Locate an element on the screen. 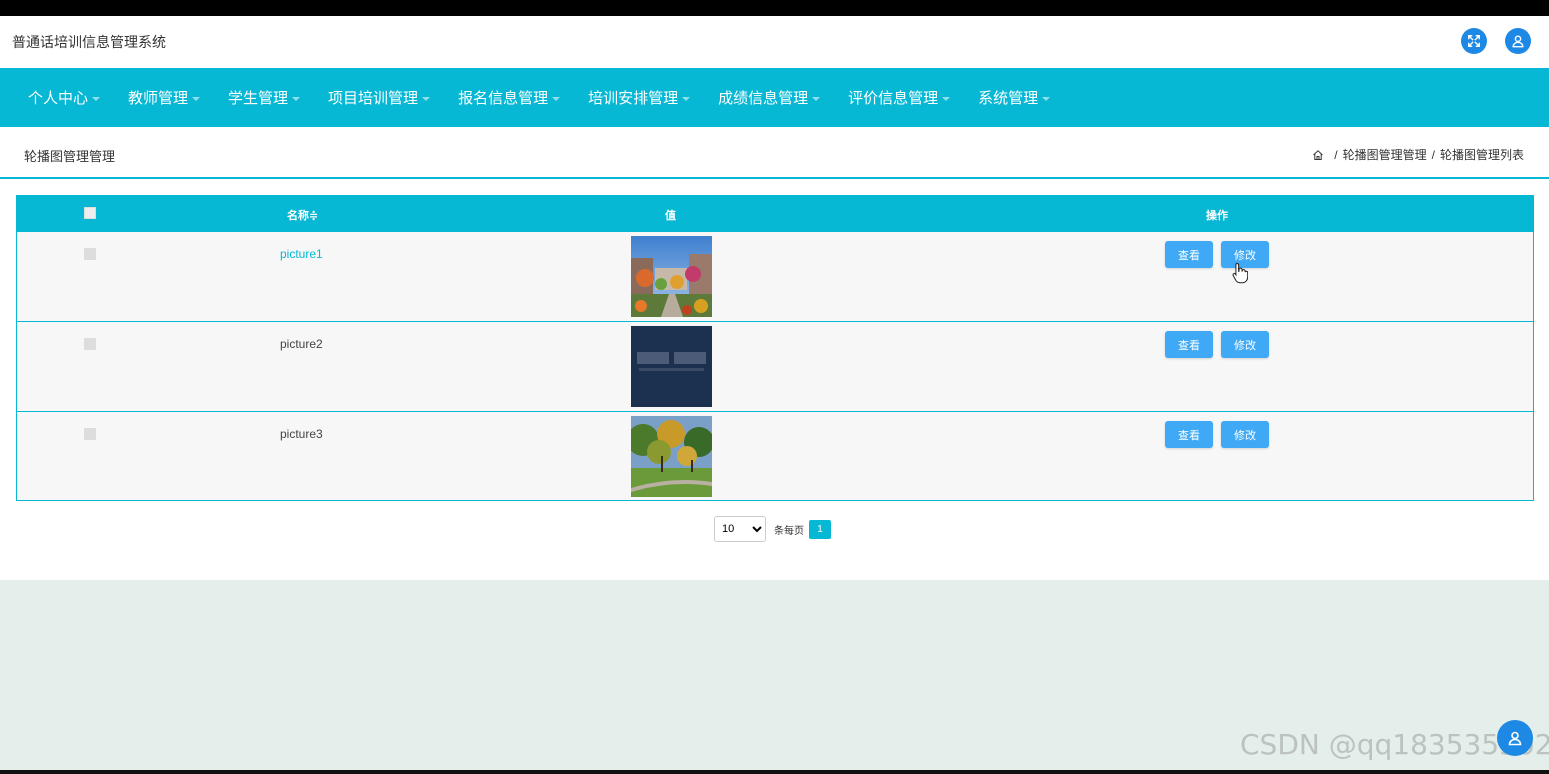  row-name: picture1 is located at coordinates (301, 254).